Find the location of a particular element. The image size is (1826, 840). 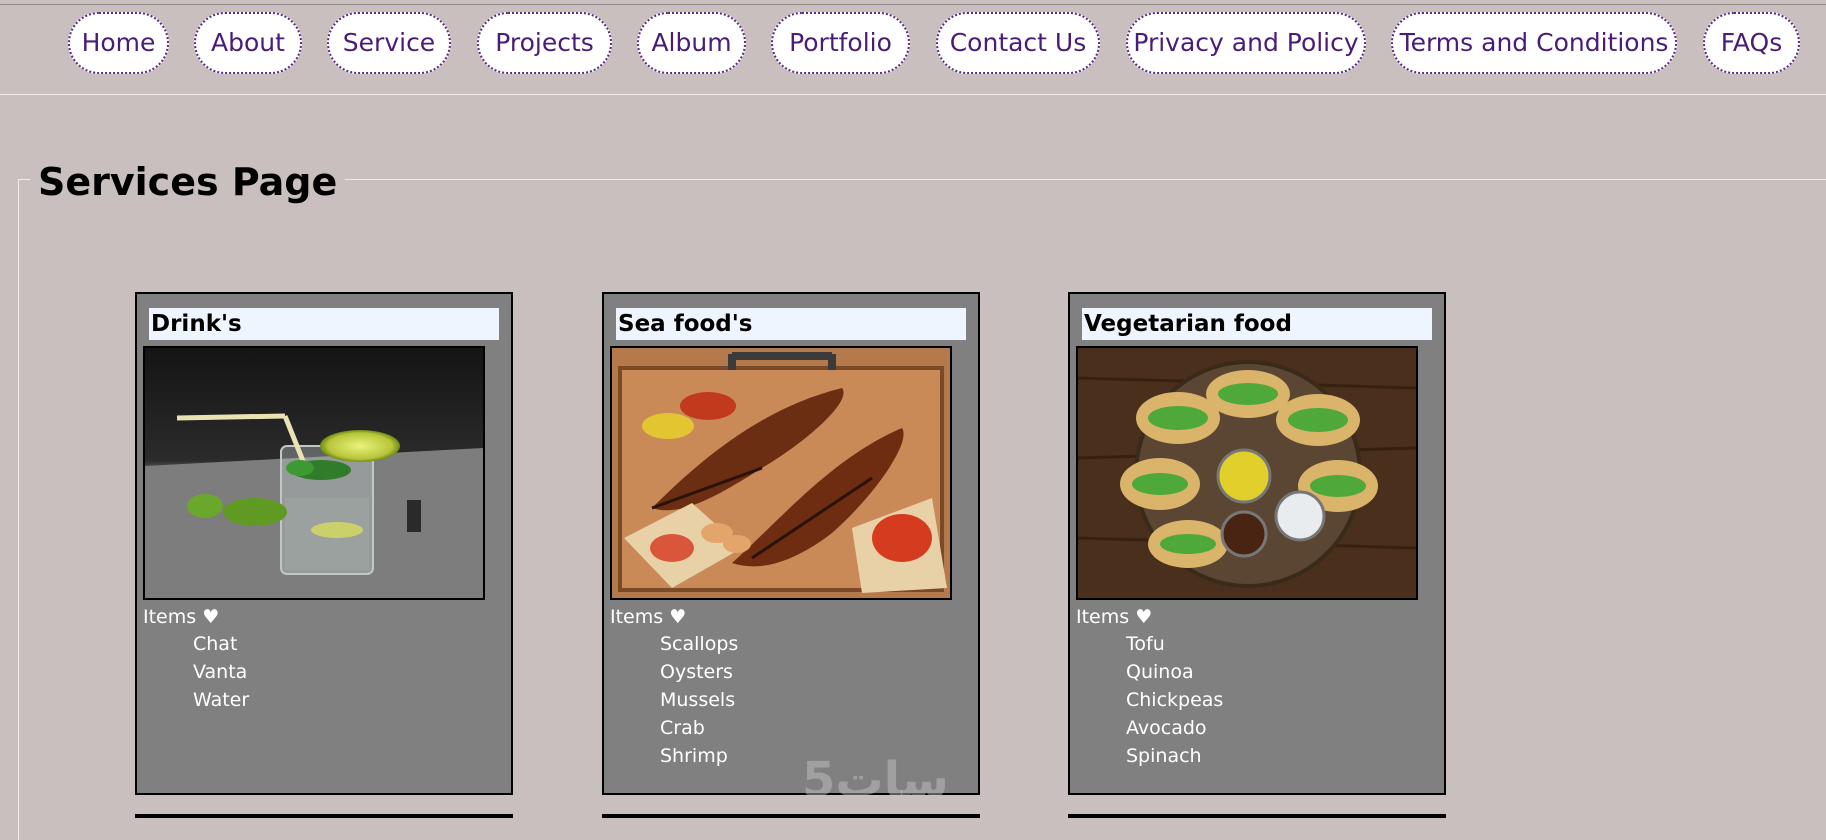

items-list: Scallops Oysters Mussels Crab Shrimp is located at coordinates (699, 700).